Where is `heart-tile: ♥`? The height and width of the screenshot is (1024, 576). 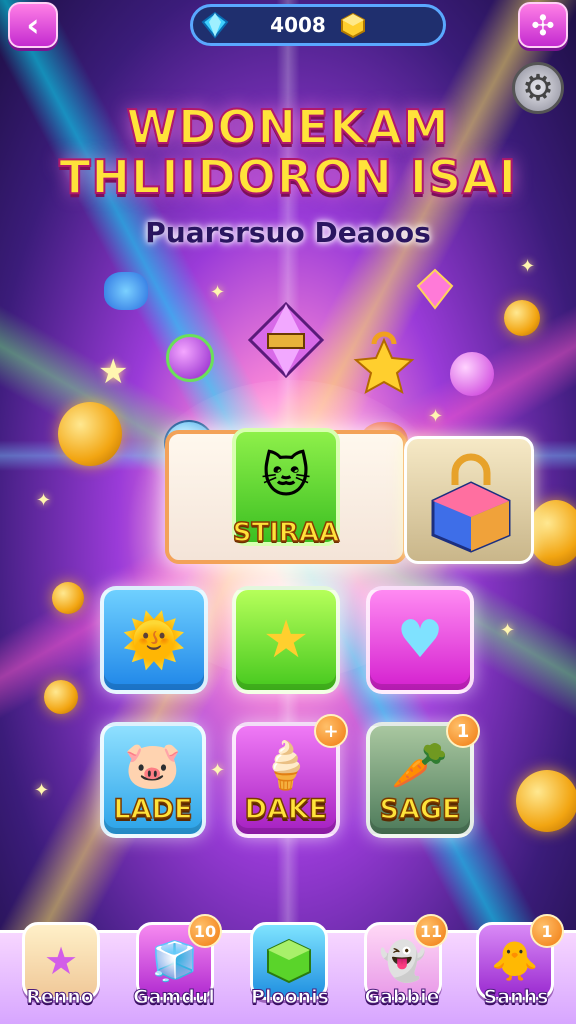 heart-tile: ♥ is located at coordinates (420, 640).